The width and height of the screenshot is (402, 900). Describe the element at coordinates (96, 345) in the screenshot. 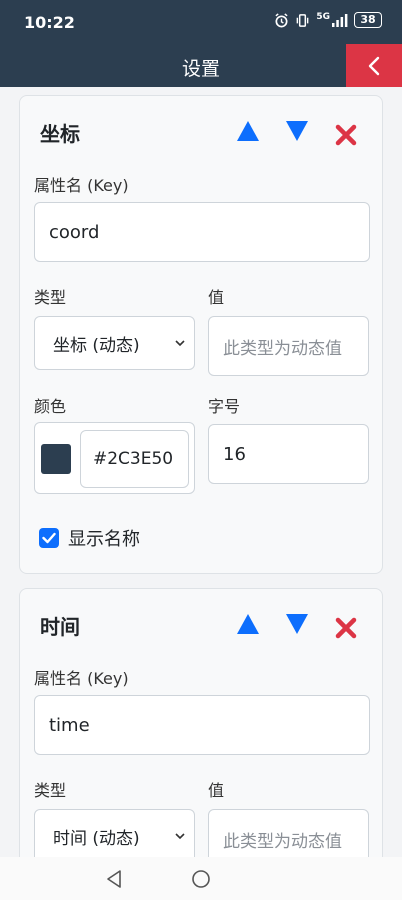

I see `type-select-value: 坐标 (动态)` at that location.